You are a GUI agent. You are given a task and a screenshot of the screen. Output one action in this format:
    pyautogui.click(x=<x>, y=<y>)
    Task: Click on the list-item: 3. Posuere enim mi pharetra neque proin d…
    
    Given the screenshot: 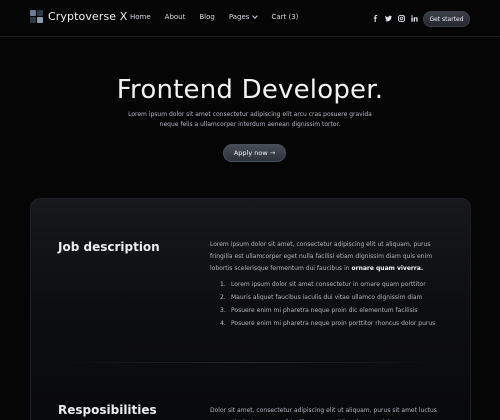 What is the action you would take?
    pyautogui.click(x=340, y=311)
    